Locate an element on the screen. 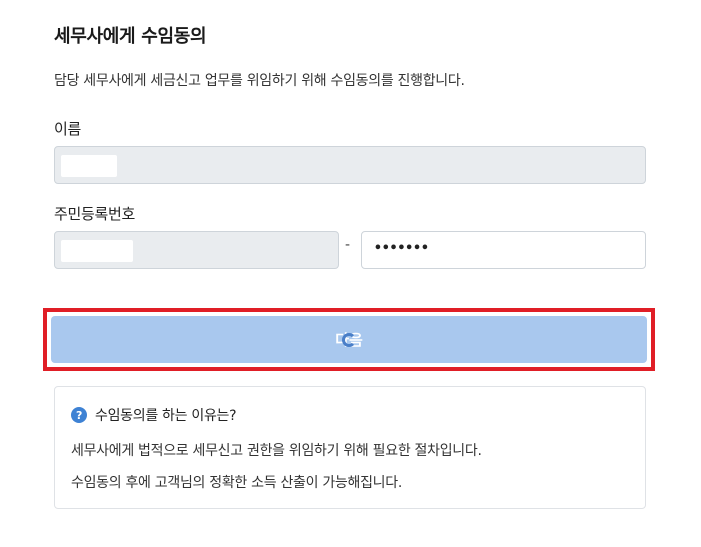 The height and width of the screenshot is (547, 701). info-heading-text: 수임동의를 하는 이유는? is located at coordinates (166, 416).